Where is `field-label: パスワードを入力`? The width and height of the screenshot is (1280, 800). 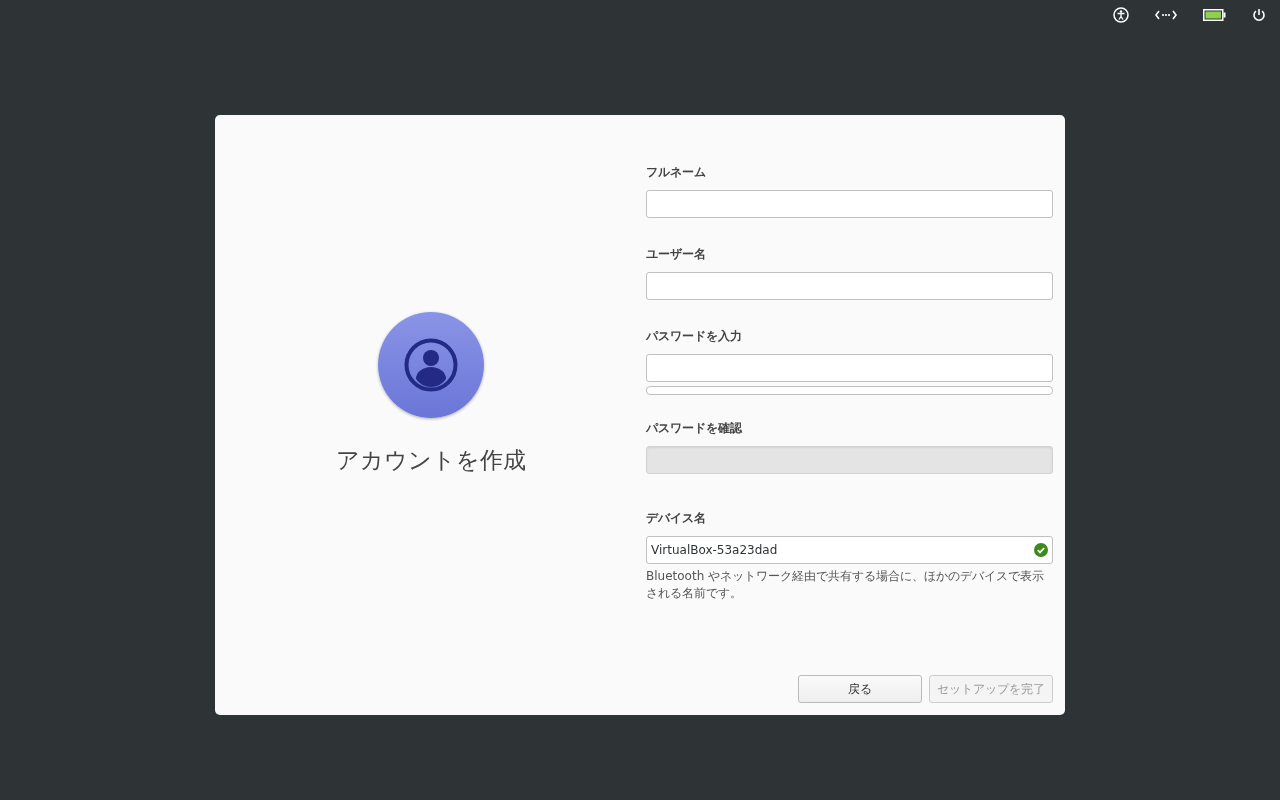
field-label: パスワードを入力 is located at coordinates (694, 336).